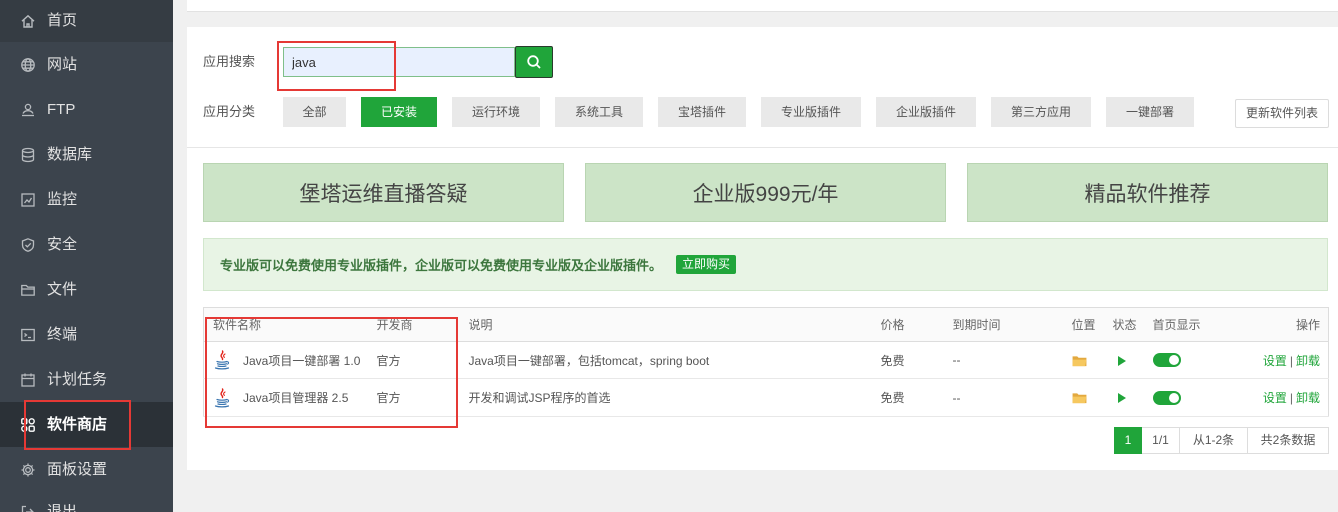  Describe the element at coordinates (665, 397) in the screenshot. I see `app-description: 开发和调试JSP程序的首选` at that location.